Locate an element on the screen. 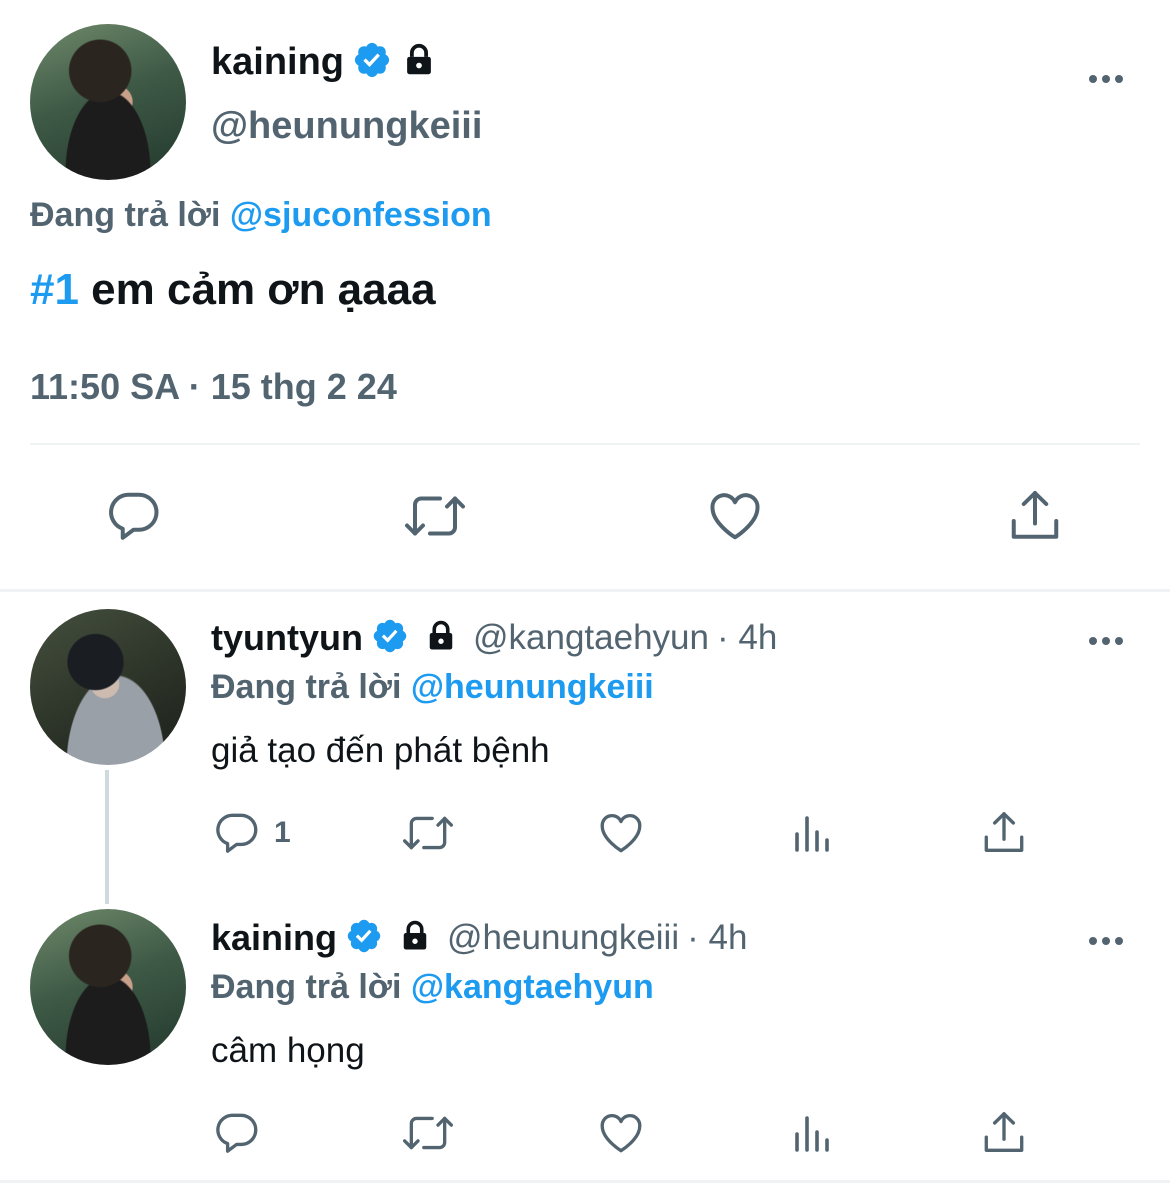 This screenshot has height=1185, width=1170. replying-to: Đang trả lời @sjuconfession is located at coordinates (261, 215).